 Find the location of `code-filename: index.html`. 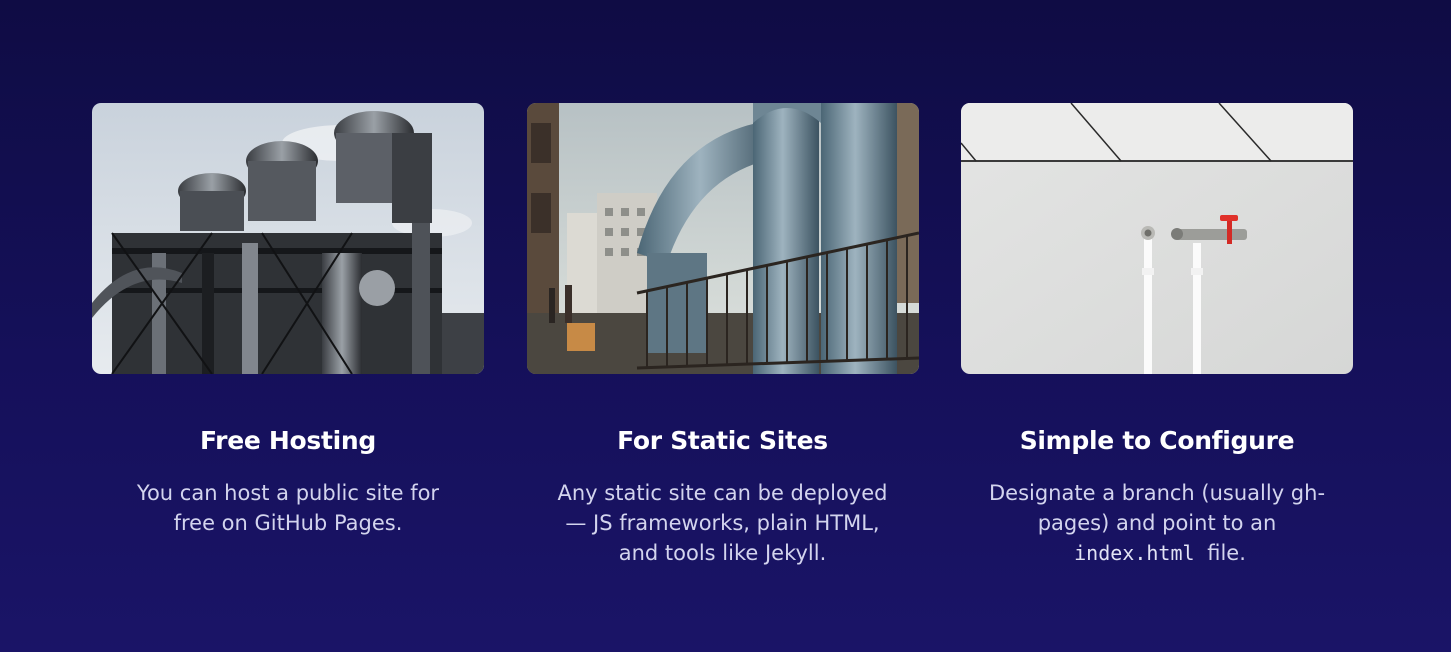

code-filename: index.html is located at coordinates (1134, 553).